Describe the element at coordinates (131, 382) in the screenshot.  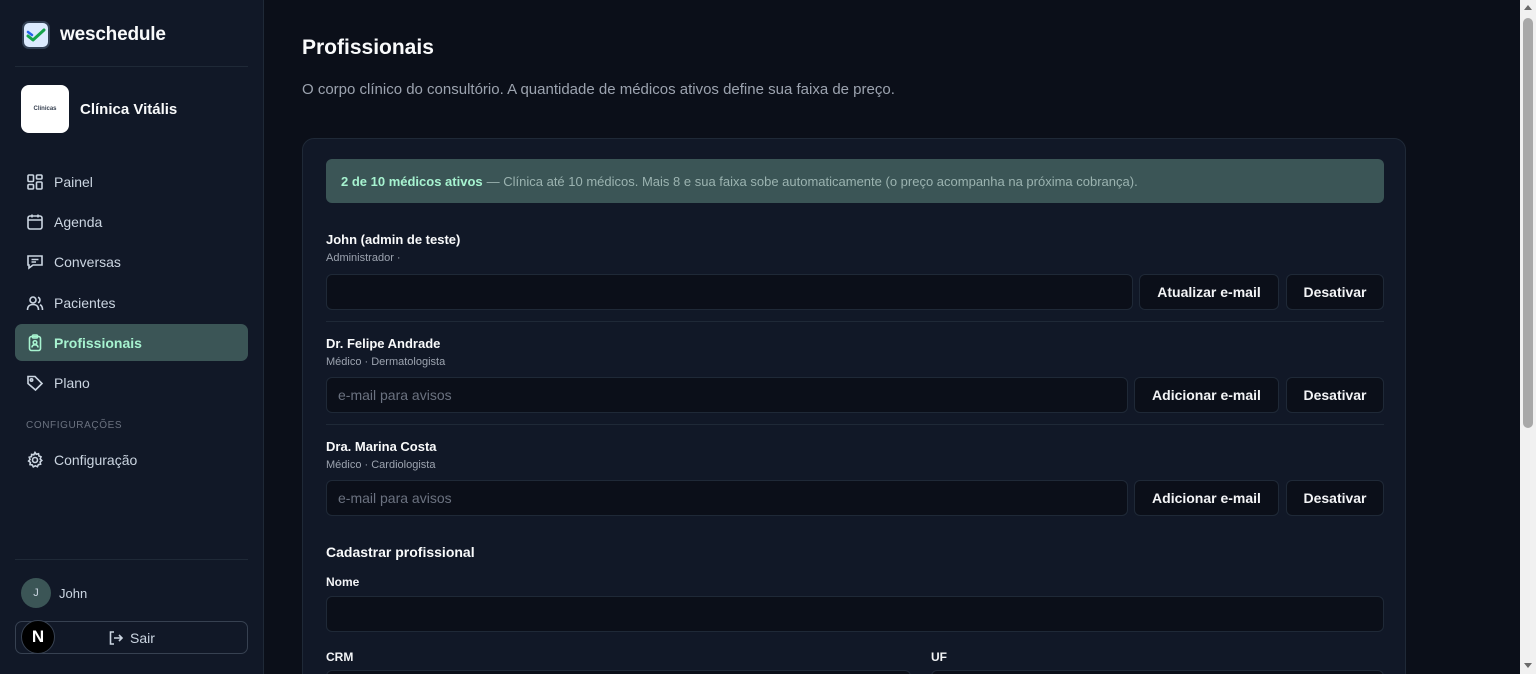
I see `sidebar-item-plano: Plano` at that location.